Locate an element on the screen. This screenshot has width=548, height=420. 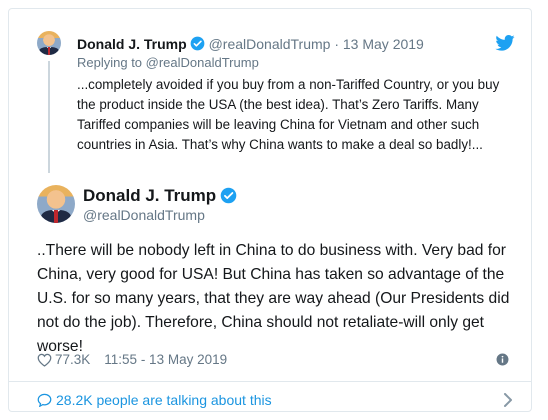
chevron-right-icon is located at coordinates (508, 400).